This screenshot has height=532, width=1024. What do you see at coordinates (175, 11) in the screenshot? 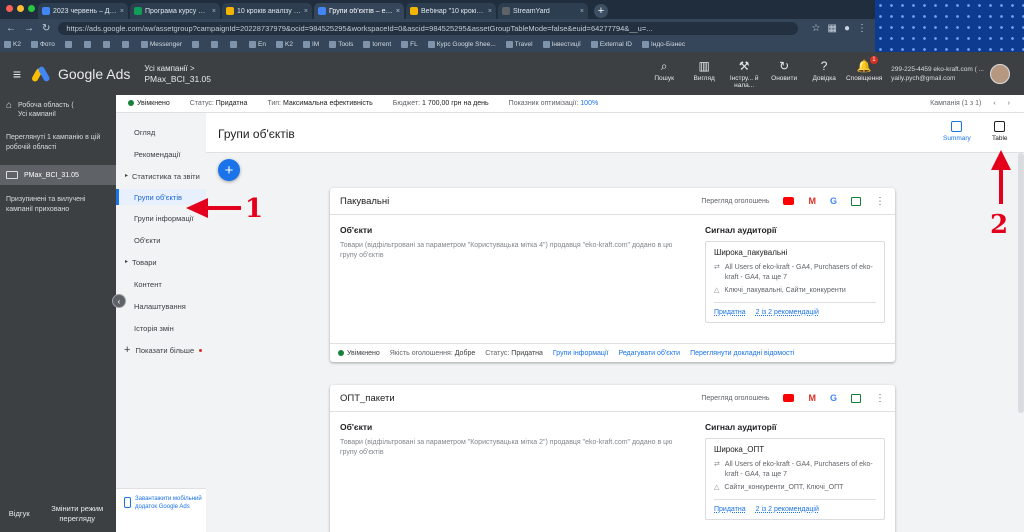
I see `browser-tab: Програма курсу – Google Ш×` at bounding box center [175, 11].